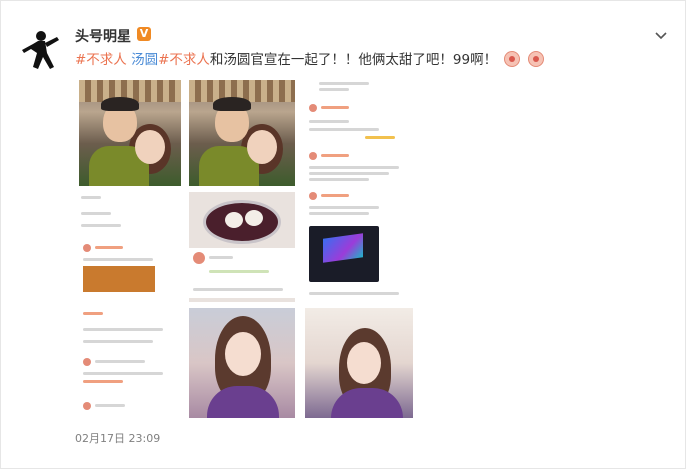 This screenshot has width=686, height=469. Describe the element at coordinates (144, 60) in the screenshot. I see `mention-link: 汤圆` at that location.